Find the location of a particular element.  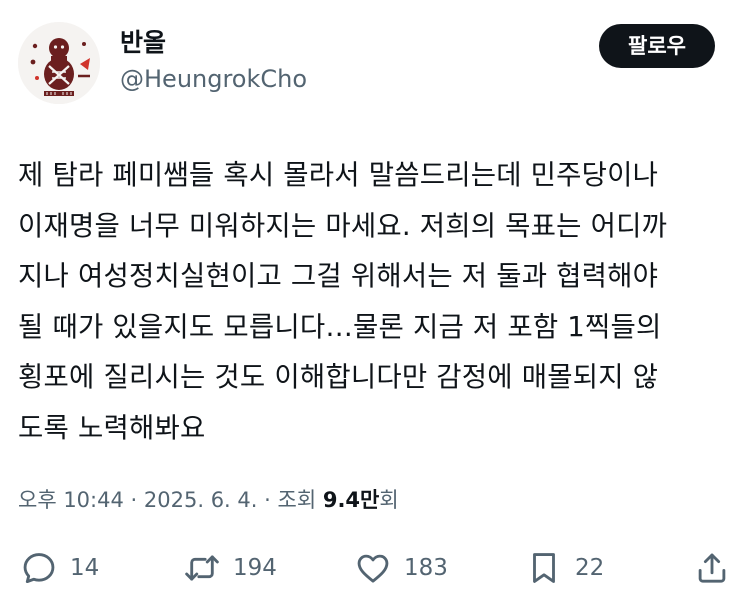

retweet-icon is located at coordinates (202, 568).